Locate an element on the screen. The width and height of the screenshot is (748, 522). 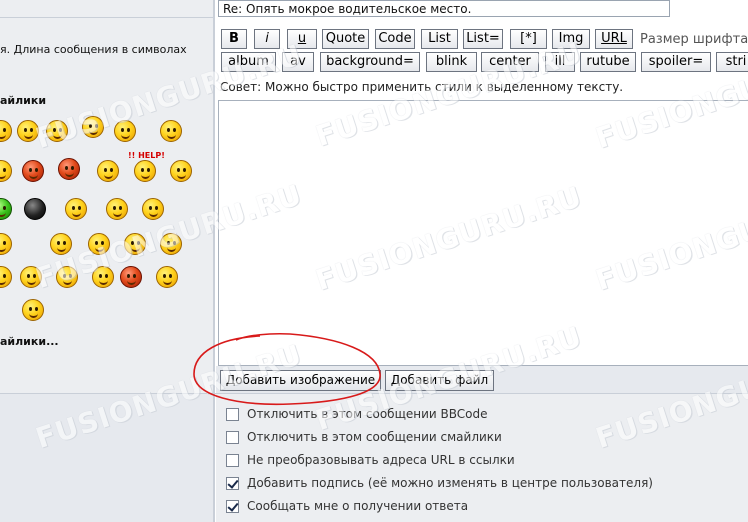
code-button: Code is located at coordinates (395, 39).